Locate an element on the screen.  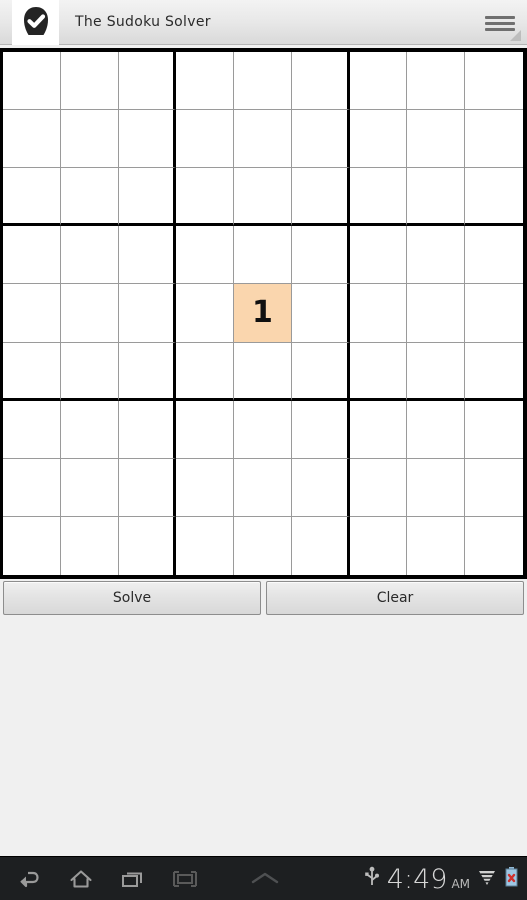
sudoku-cell-selected: 1 is located at coordinates (263, 313).